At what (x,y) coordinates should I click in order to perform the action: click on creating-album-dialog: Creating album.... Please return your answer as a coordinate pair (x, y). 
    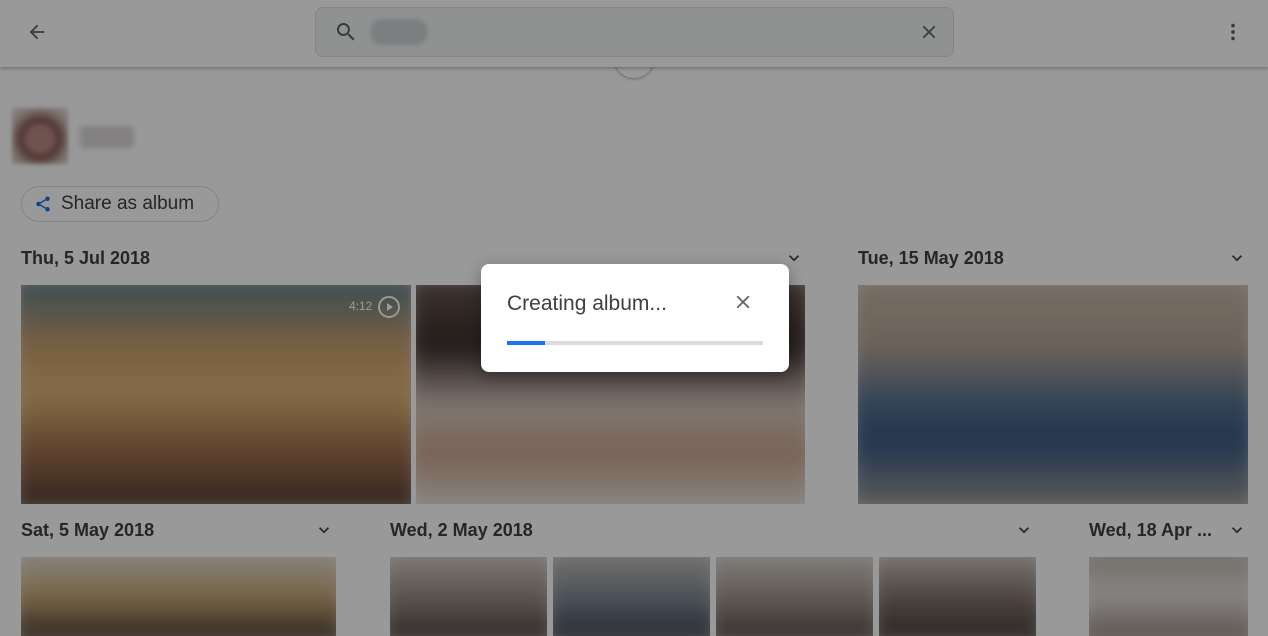
    Looking at the image, I should click on (635, 318).